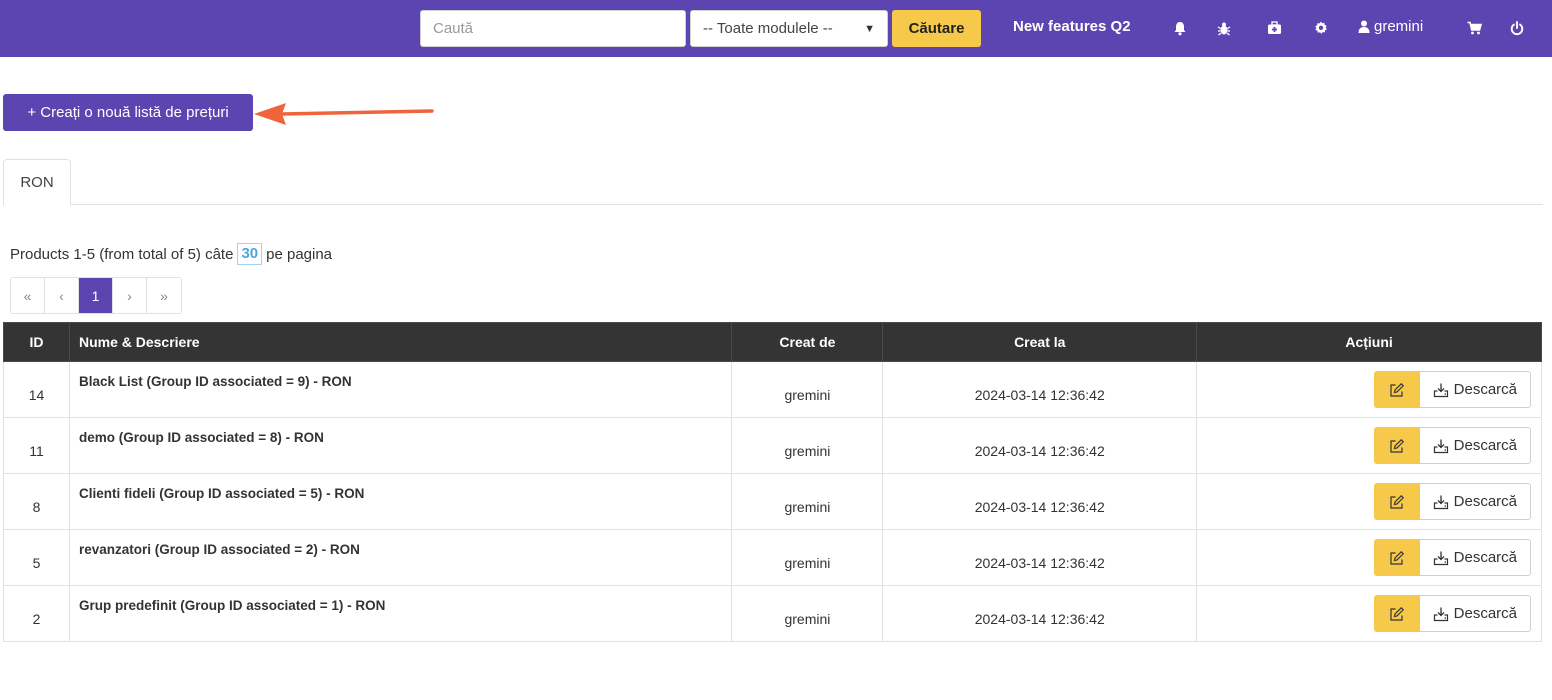 The image size is (1552, 700). What do you see at coordinates (1180, 28) in the screenshot?
I see `bell-icon` at bounding box center [1180, 28].